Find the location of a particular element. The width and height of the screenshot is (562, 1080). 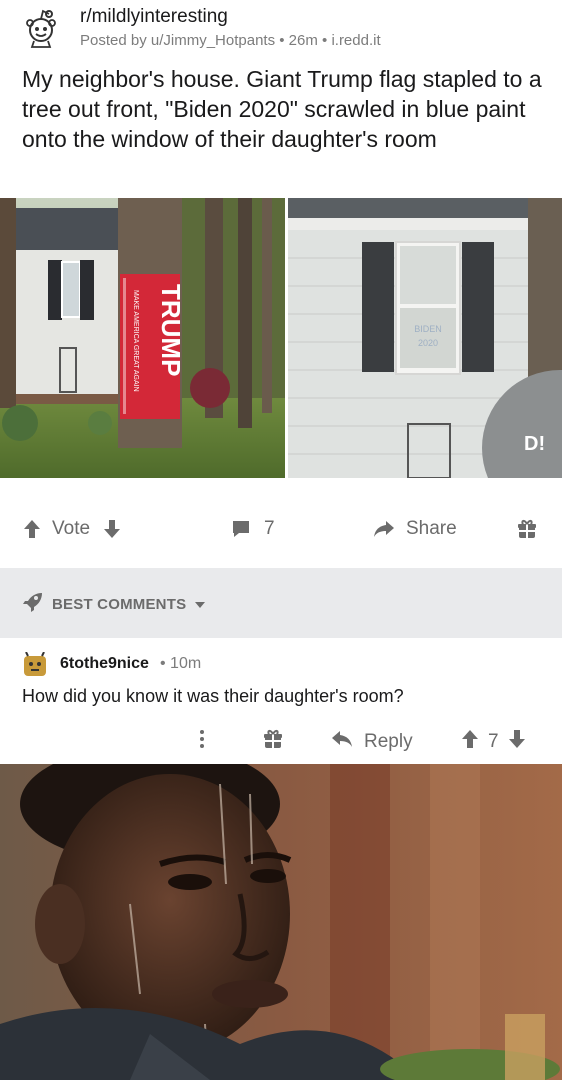

comment-vote-group: 7 is located at coordinates (493, 742).